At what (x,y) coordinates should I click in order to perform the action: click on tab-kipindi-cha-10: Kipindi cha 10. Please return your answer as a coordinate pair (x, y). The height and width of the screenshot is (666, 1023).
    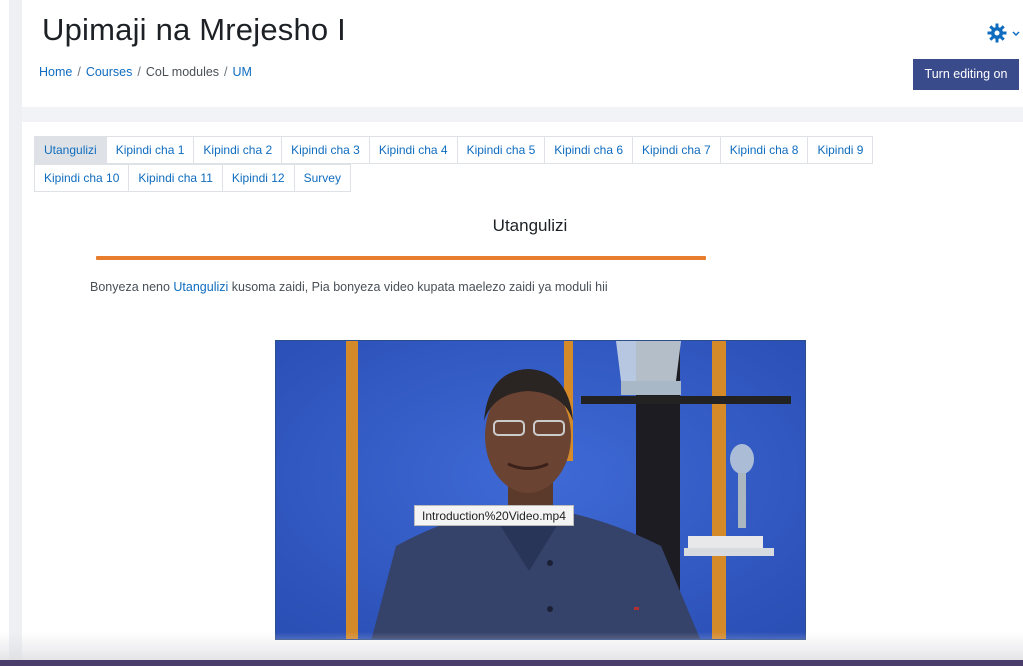
    Looking at the image, I should click on (82, 178).